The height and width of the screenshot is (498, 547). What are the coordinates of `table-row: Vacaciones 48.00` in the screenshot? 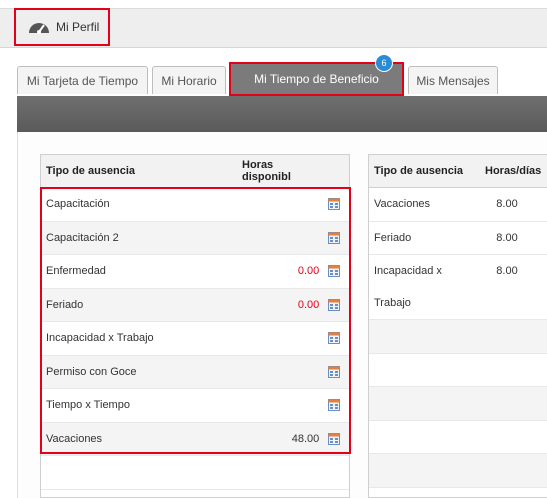 It's located at (195, 439).